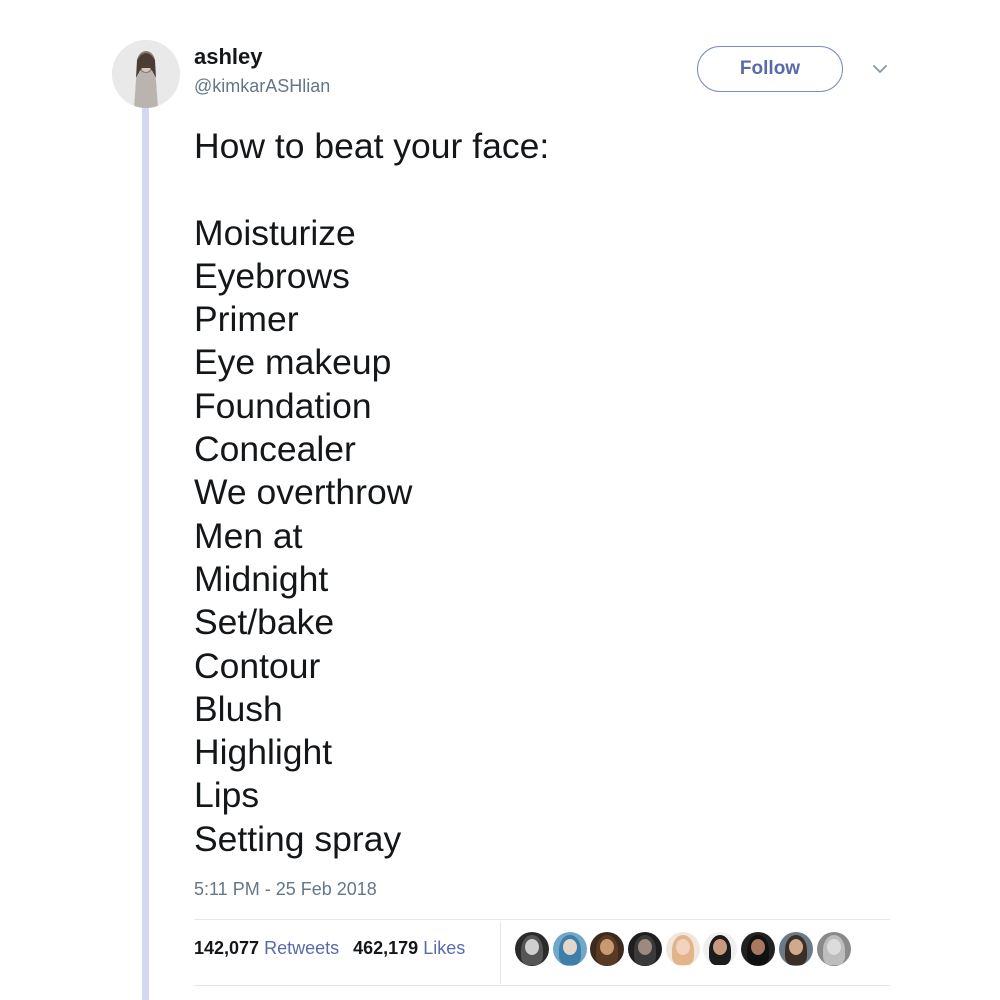 This screenshot has height=1000, width=1000. What do you see at coordinates (285, 889) in the screenshot?
I see `tweet-timestamp: 5:11 PM - 25 Feb 2018` at bounding box center [285, 889].